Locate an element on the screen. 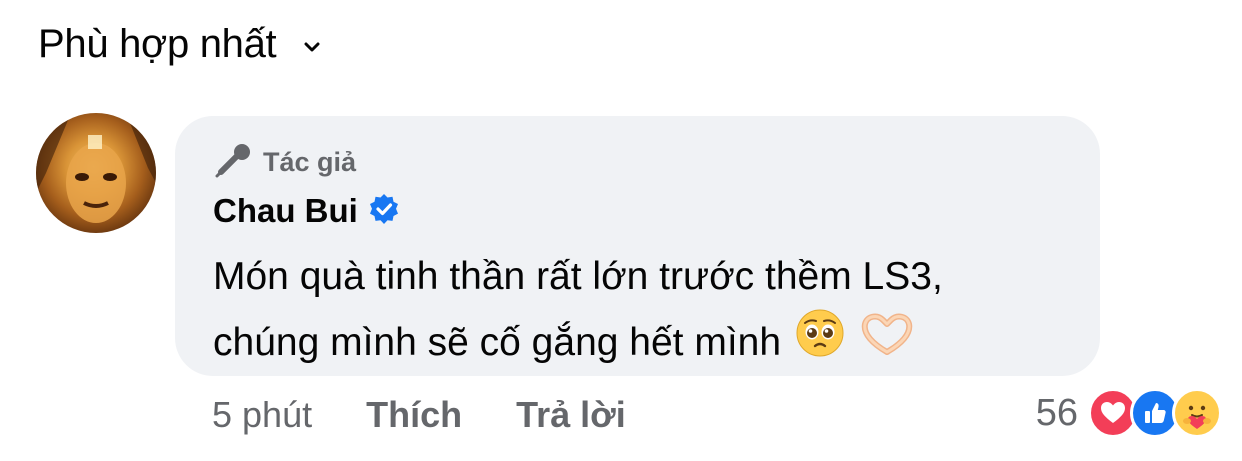  author-badge: Tác giả is located at coordinates (284, 162).